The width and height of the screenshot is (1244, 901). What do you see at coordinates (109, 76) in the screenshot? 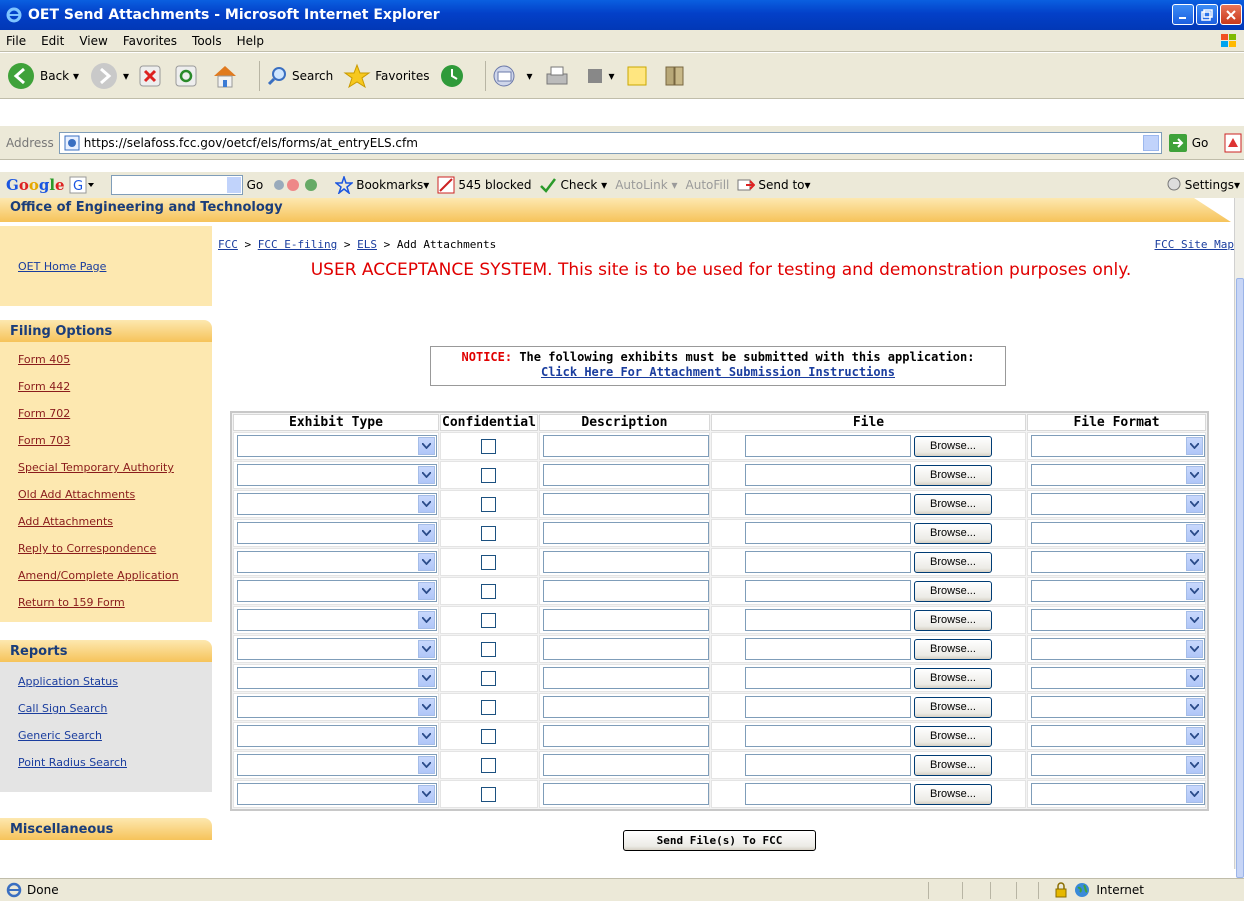
I see `forward-button: ▾` at bounding box center [109, 76].